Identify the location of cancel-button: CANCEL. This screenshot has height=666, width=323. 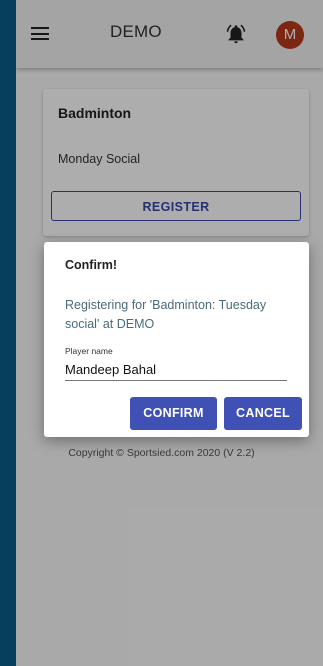
(263, 413).